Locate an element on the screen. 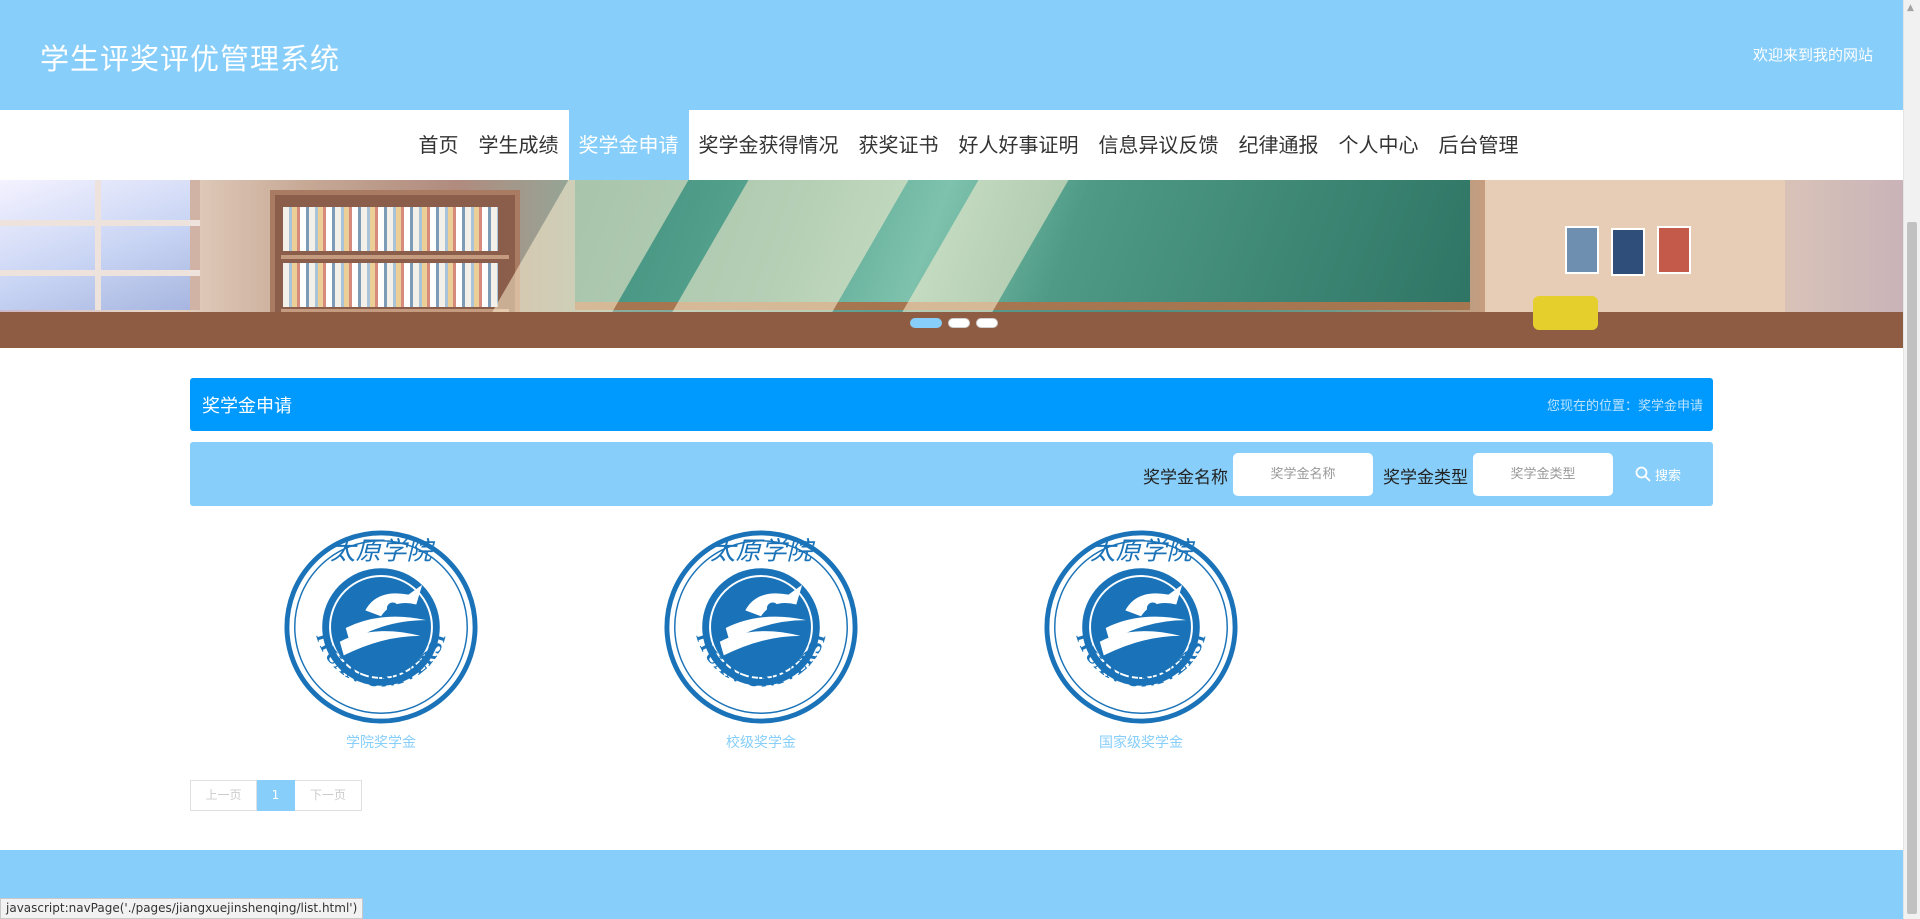 The image size is (1920, 919). scholarship-card: 太原学院 TAIYUAN UNIVERSITY 校级奖学金 is located at coordinates (761, 639).